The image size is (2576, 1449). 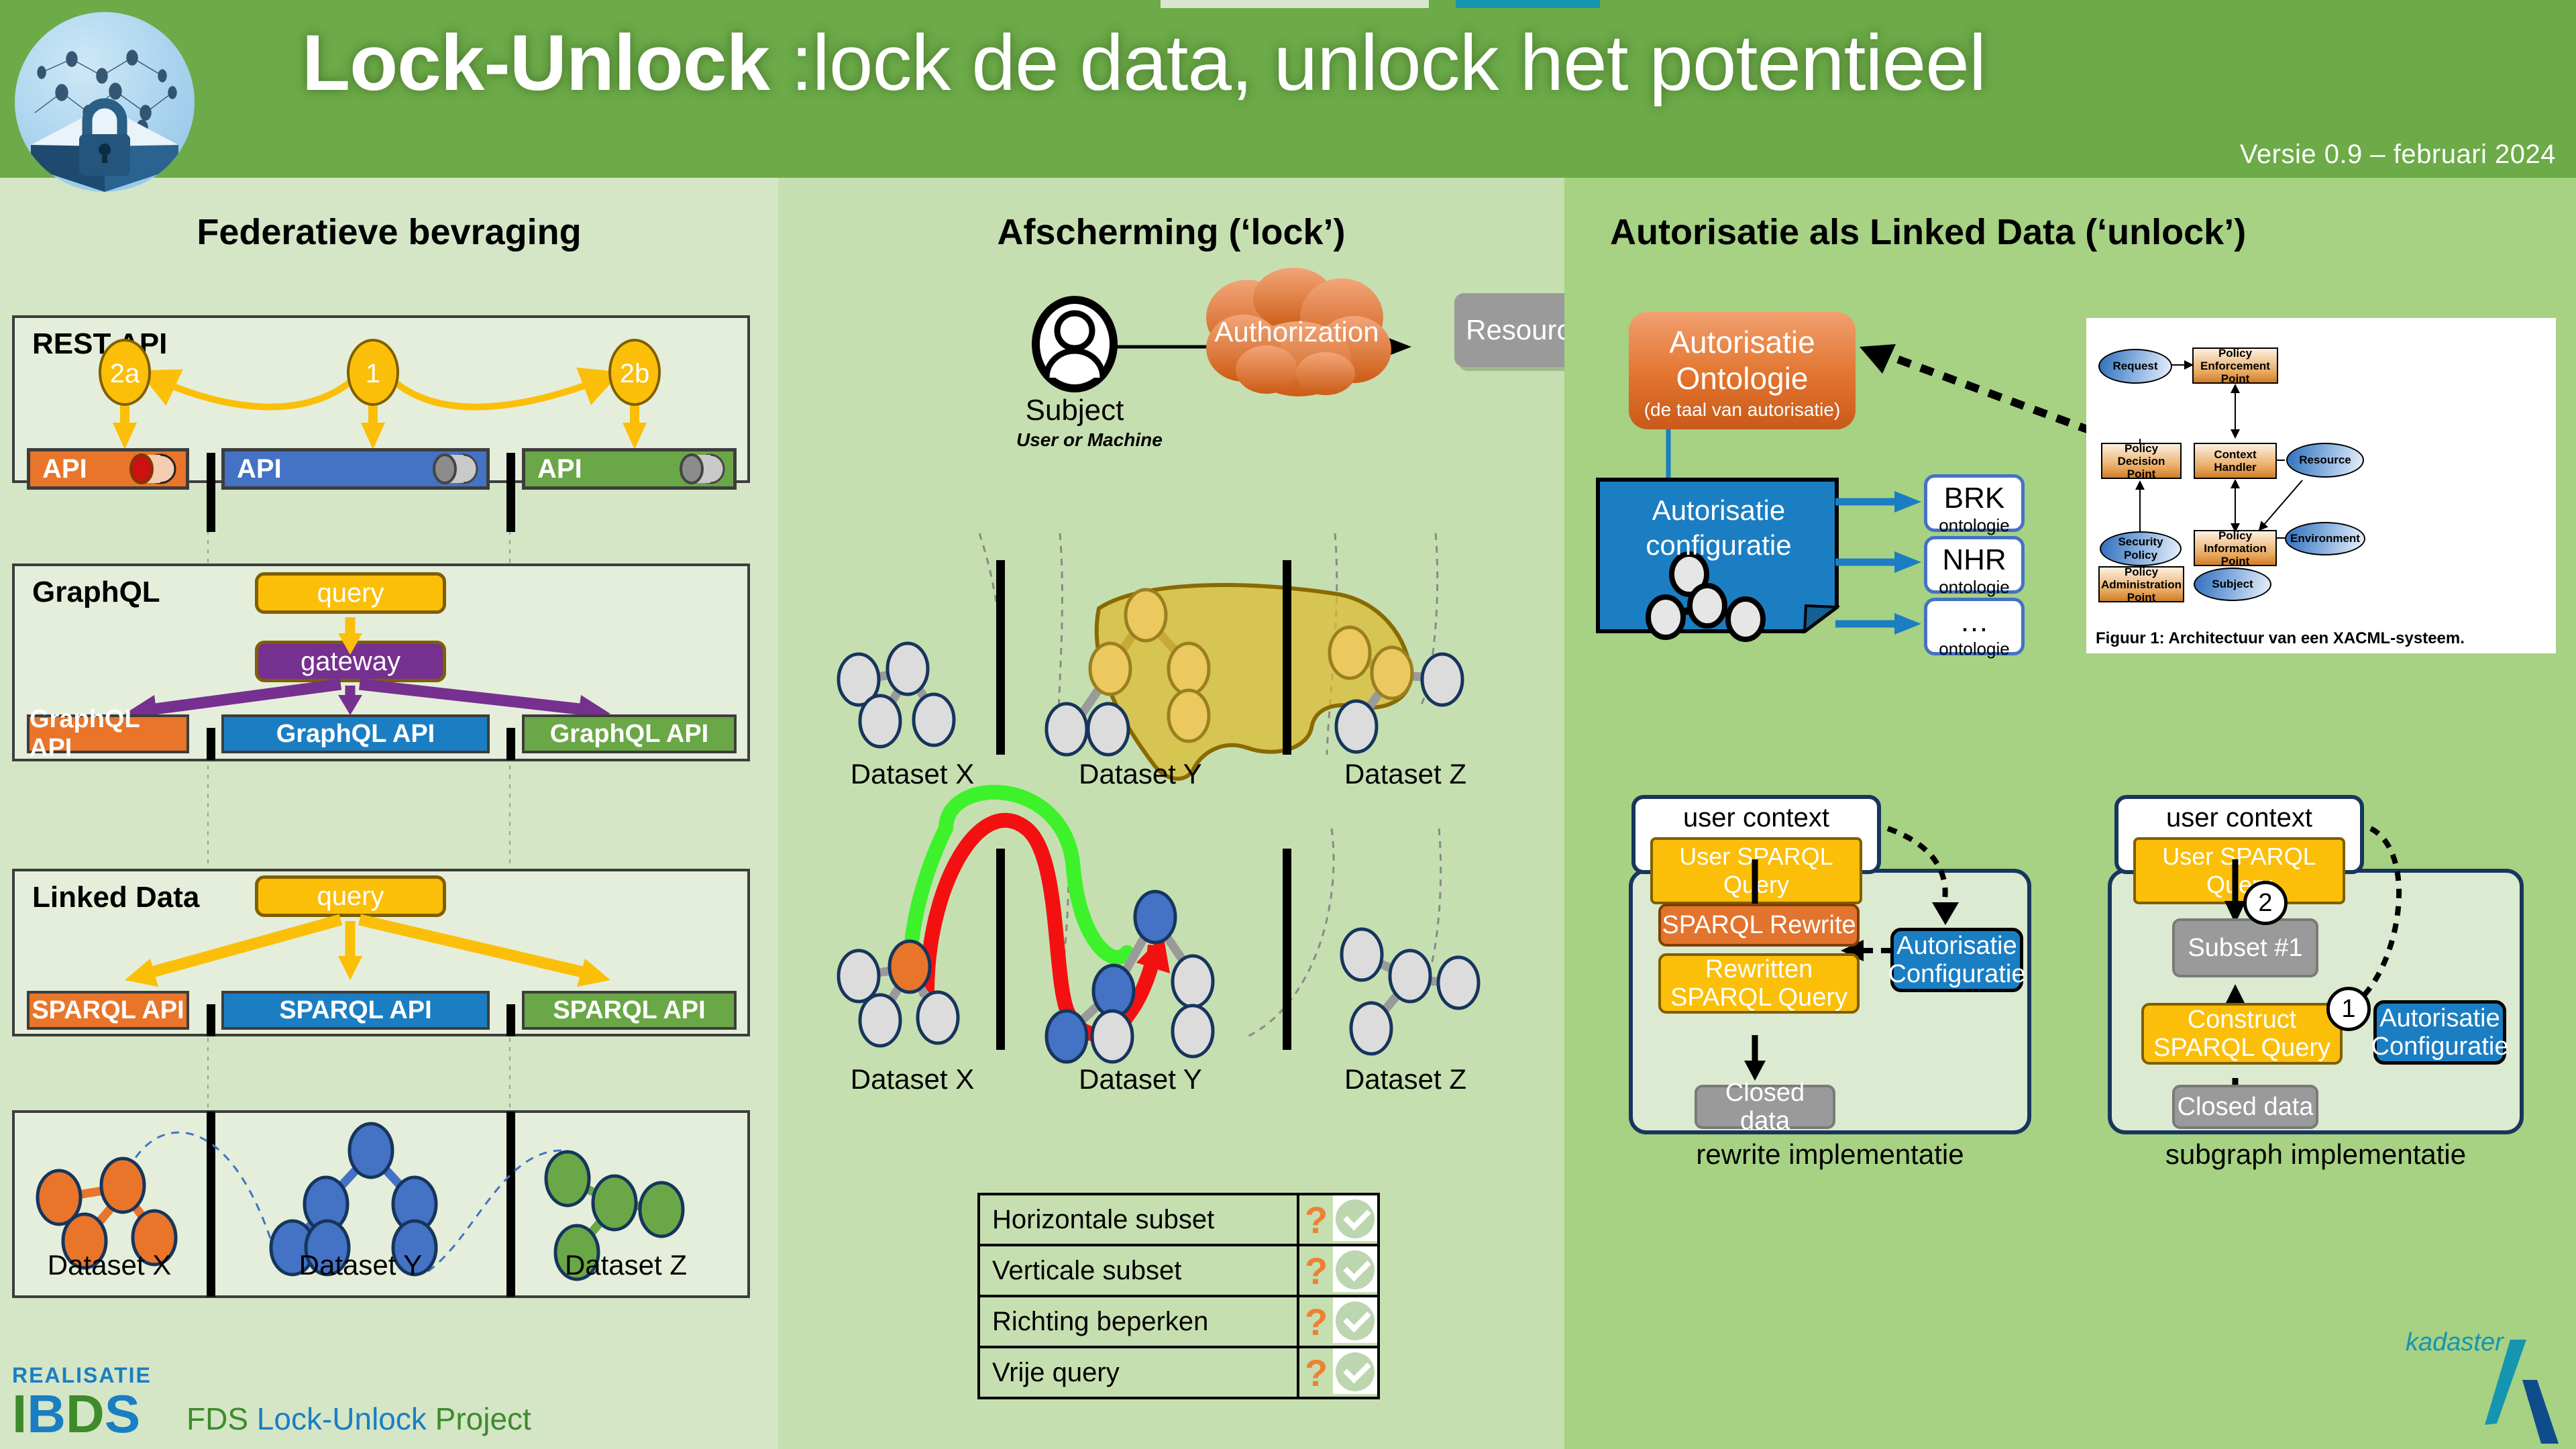 I want to click on graphql-api-x: GraphQL API, so click(x=108, y=733).